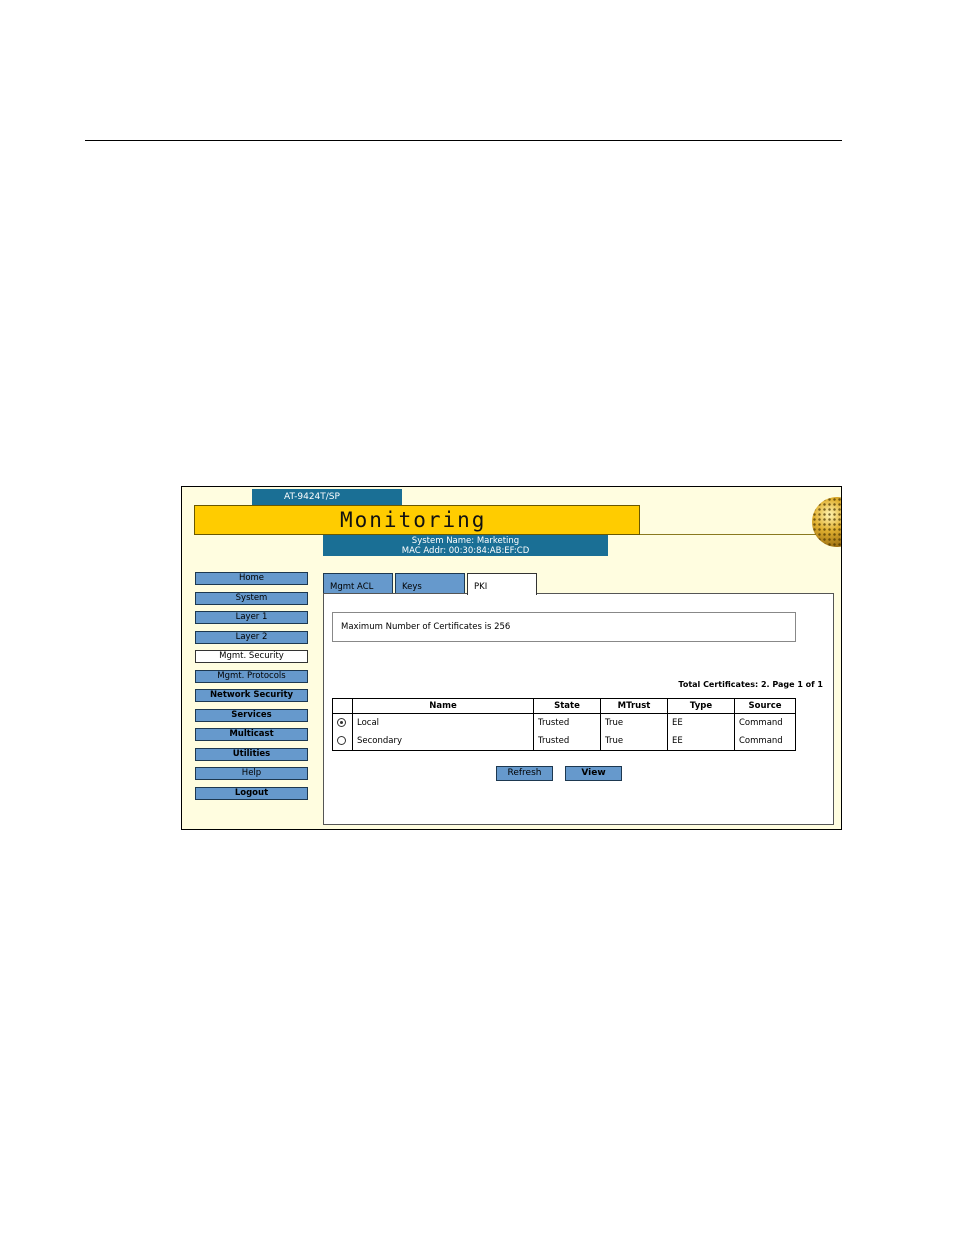 Image resolution: width=954 pixels, height=1235 pixels. Describe the element at coordinates (358, 583) in the screenshot. I see `tab-mgmt-acl: Mgmt ACL` at that location.